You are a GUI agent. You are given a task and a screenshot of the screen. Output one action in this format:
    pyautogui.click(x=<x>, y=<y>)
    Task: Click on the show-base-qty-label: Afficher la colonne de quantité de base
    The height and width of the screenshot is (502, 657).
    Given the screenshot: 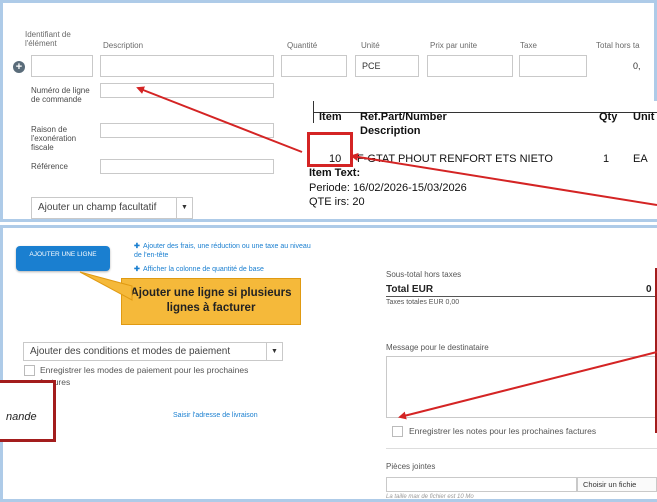 What is the action you would take?
    pyautogui.click(x=203, y=269)
    